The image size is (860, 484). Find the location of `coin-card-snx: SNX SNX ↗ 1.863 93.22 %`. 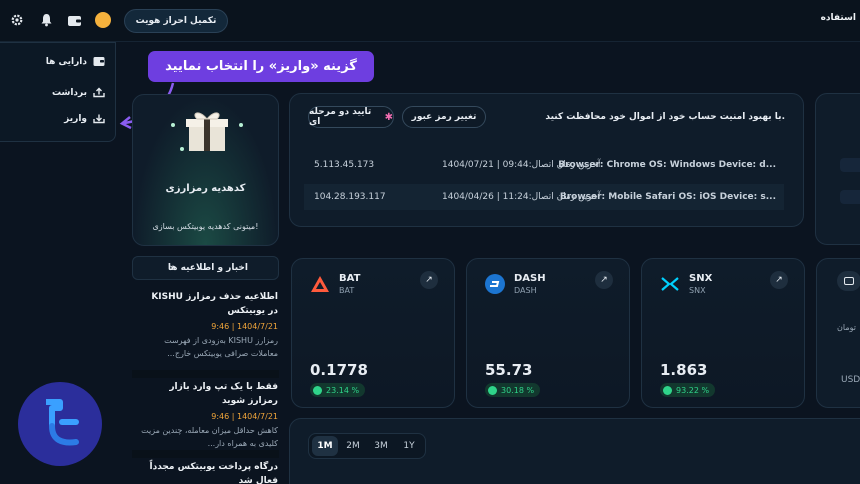

coin-card-snx: SNX SNX ↗ 1.863 93.22 % is located at coordinates (723, 333).